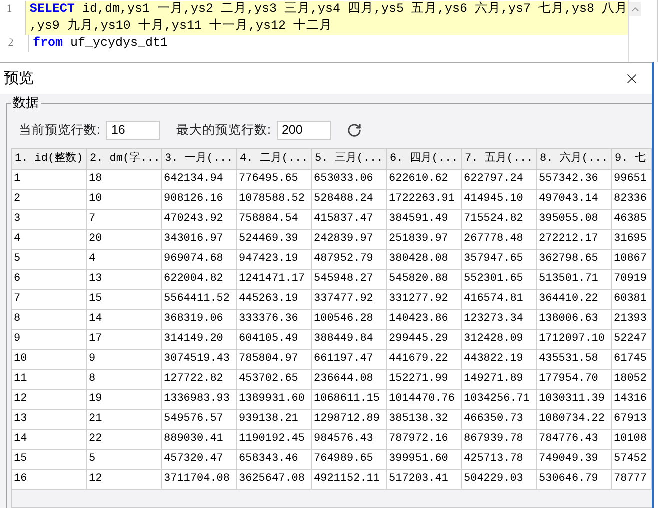  I want to click on table-cell: 604105.49, so click(274, 340).